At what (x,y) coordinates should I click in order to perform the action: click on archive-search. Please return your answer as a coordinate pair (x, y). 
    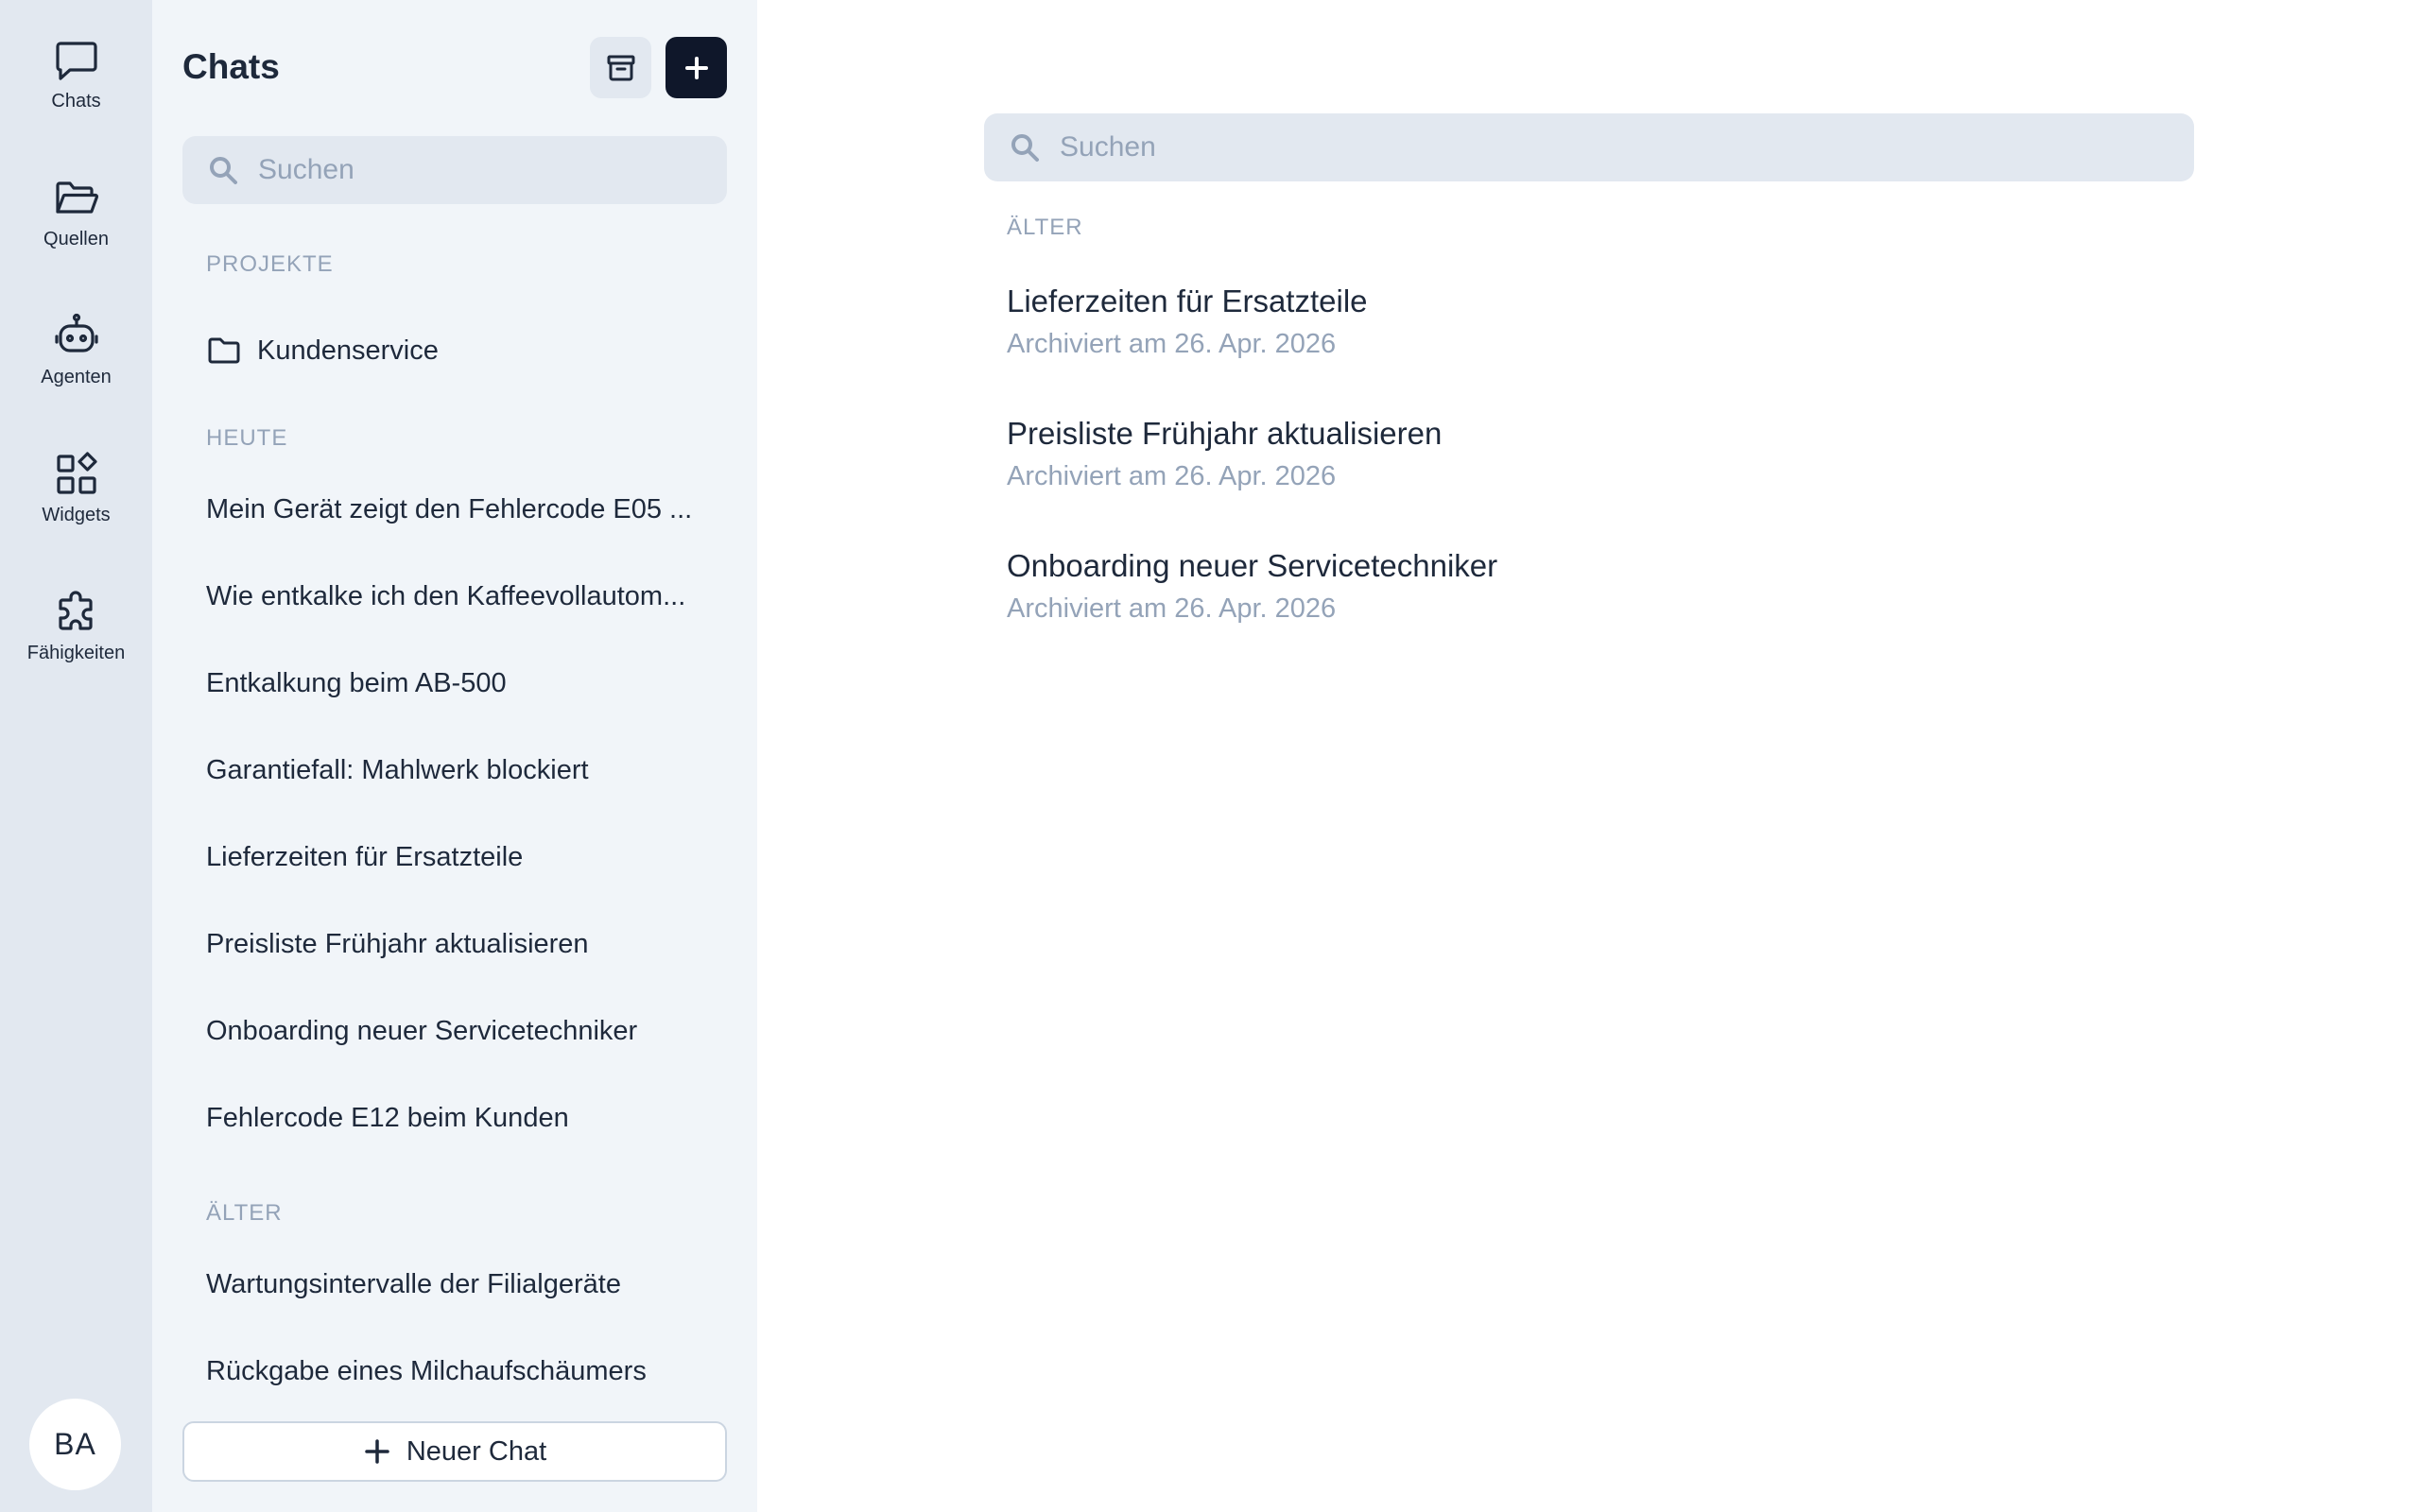
    Looking at the image, I should click on (1589, 147).